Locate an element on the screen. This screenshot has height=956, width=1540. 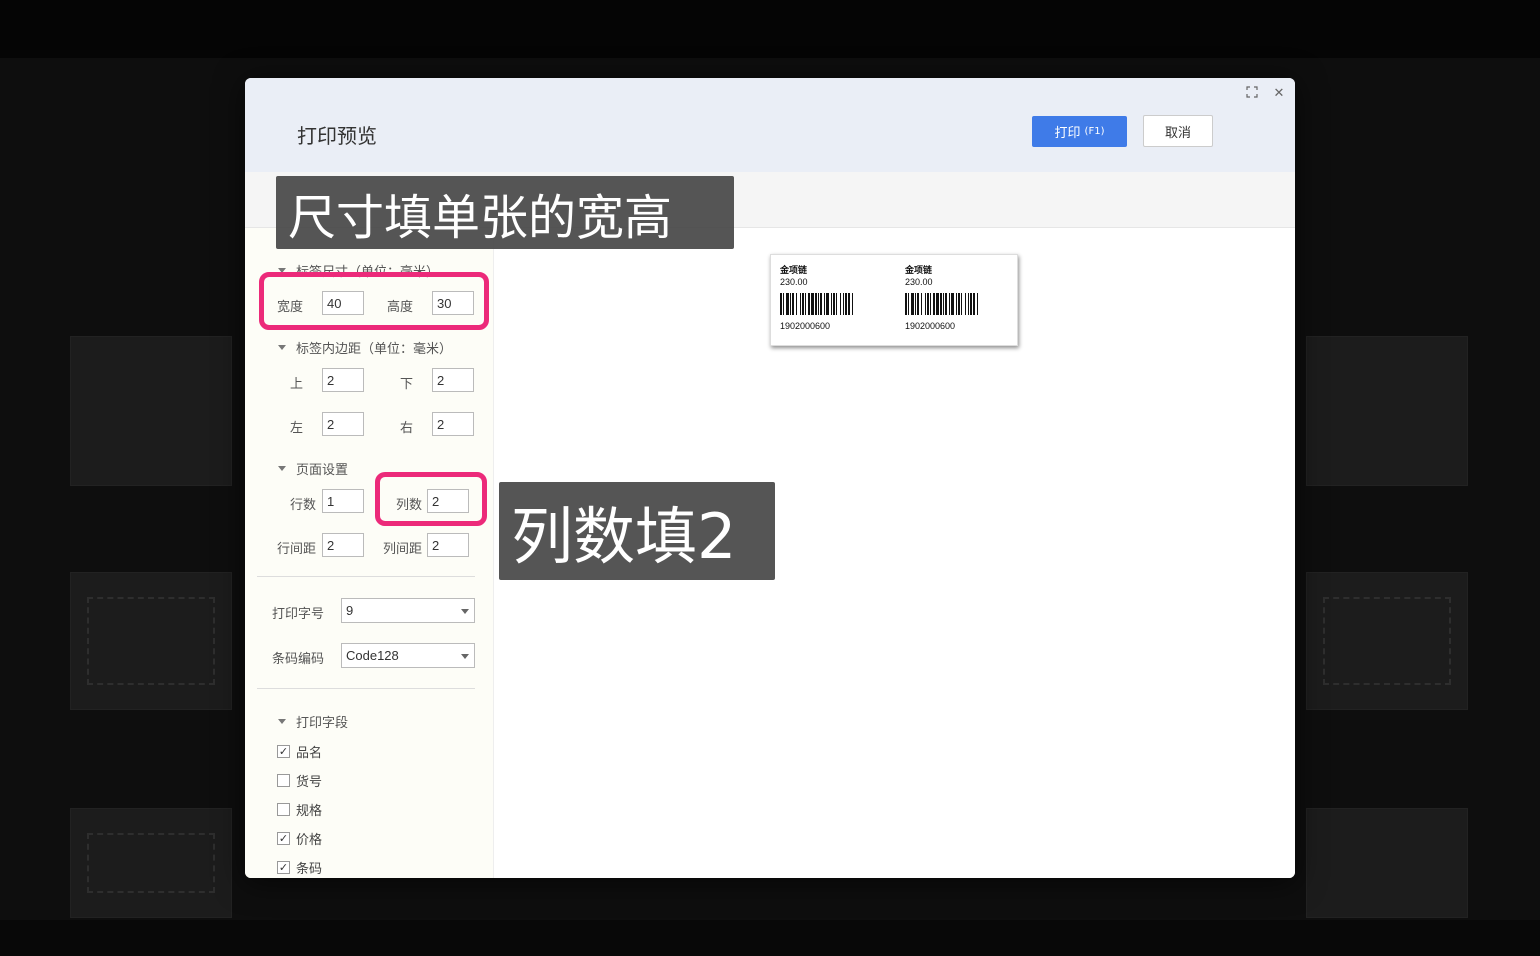
rows-input is located at coordinates (343, 501).